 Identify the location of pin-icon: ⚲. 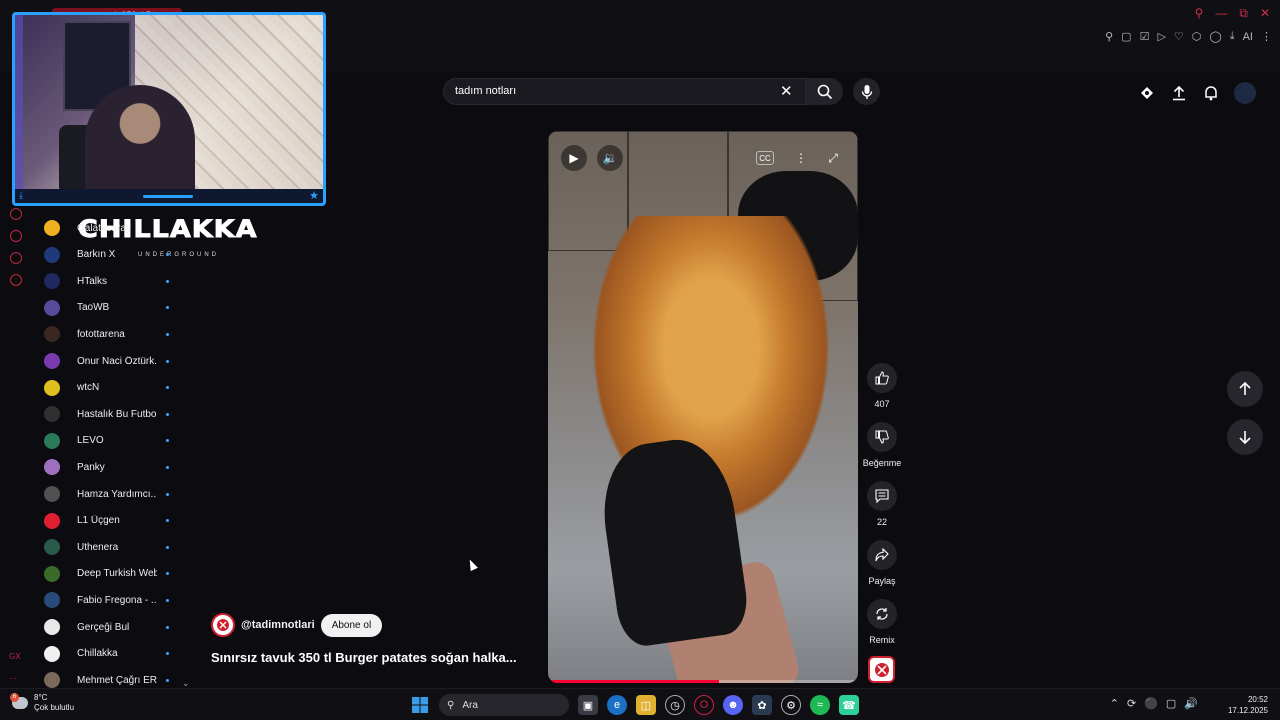
(1109, 36).